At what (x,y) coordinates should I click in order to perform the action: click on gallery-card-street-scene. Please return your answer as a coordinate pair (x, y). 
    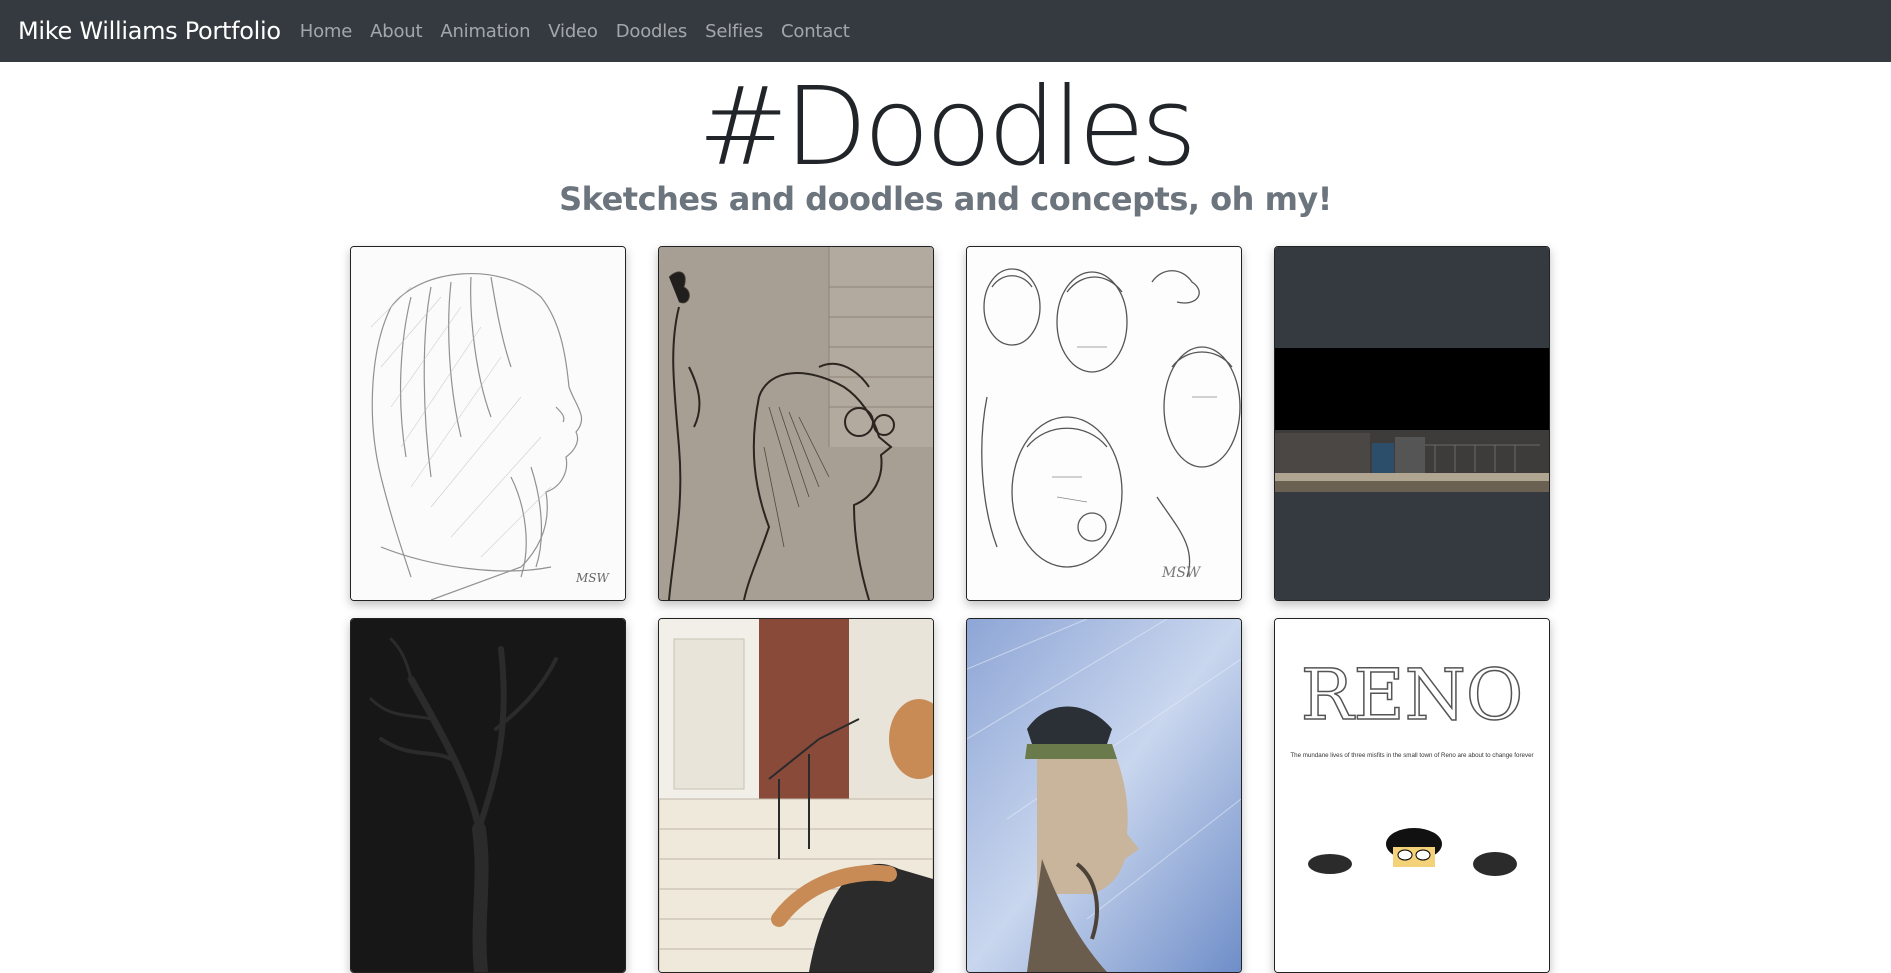
    Looking at the image, I should click on (1412, 423).